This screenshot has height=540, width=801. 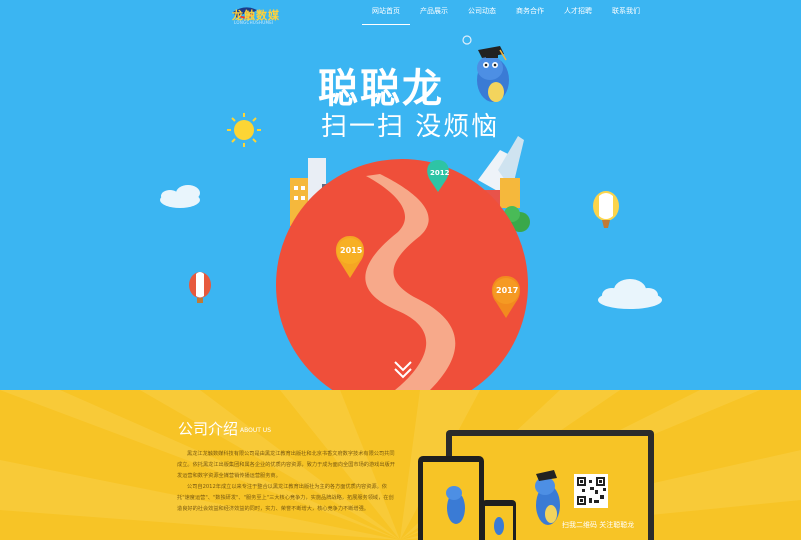 What do you see at coordinates (386, 12) in the screenshot?
I see `nav-item-home: 网站首页` at bounding box center [386, 12].